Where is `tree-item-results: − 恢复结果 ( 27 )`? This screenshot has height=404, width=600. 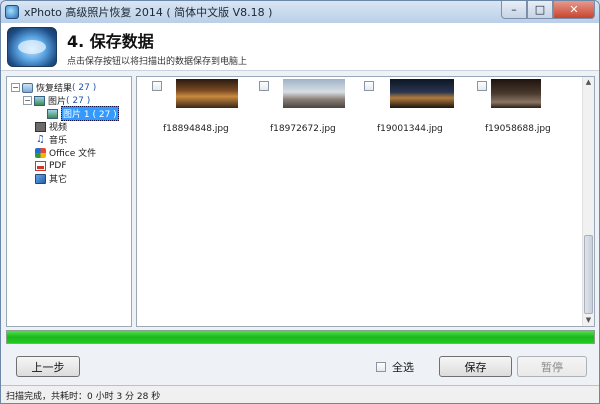
tree-item-results: − 恢复结果 ( 27 ) is located at coordinates (53, 87).